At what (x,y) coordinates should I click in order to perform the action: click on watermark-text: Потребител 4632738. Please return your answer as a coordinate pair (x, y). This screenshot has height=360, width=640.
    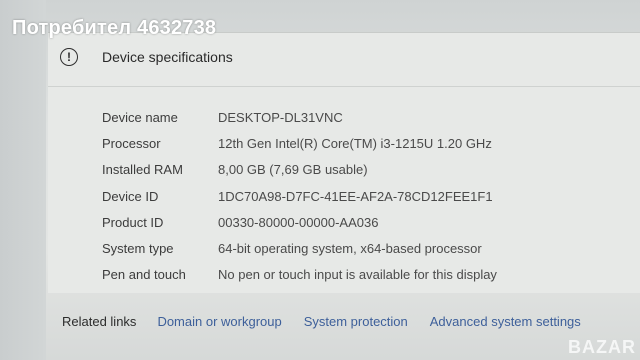
    Looking at the image, I should click on (114, 28).